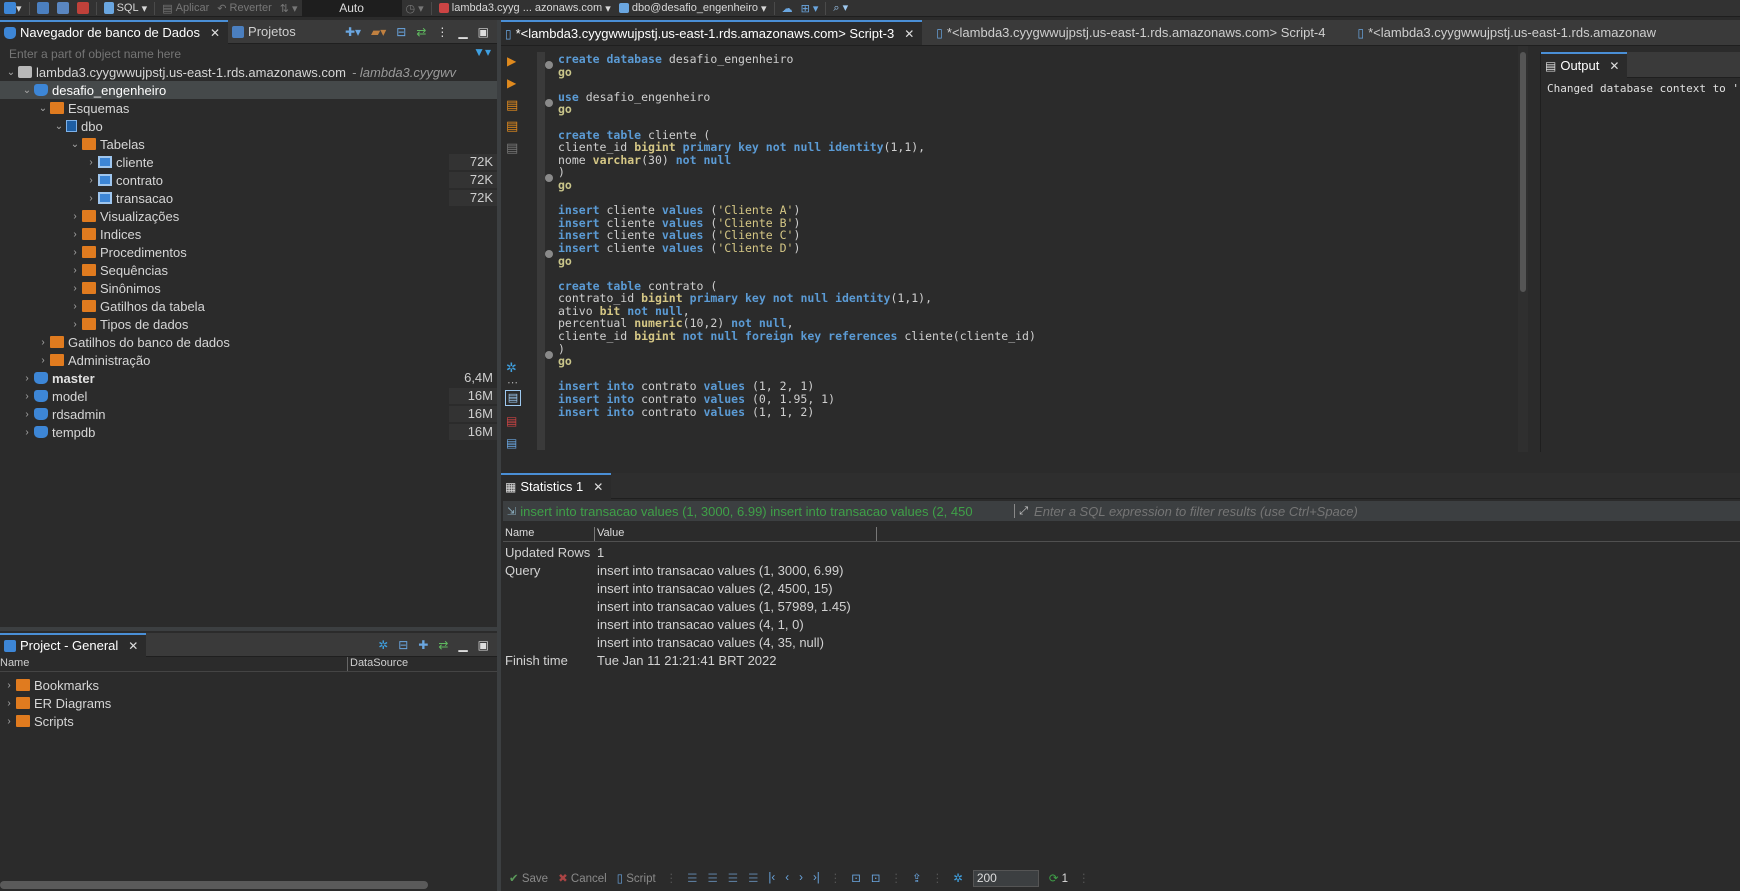  What do you see at coordinates (37, 721) in the screenshot?
I see `project-item-scripts: › Scripts` at bounding box center [37, 721].